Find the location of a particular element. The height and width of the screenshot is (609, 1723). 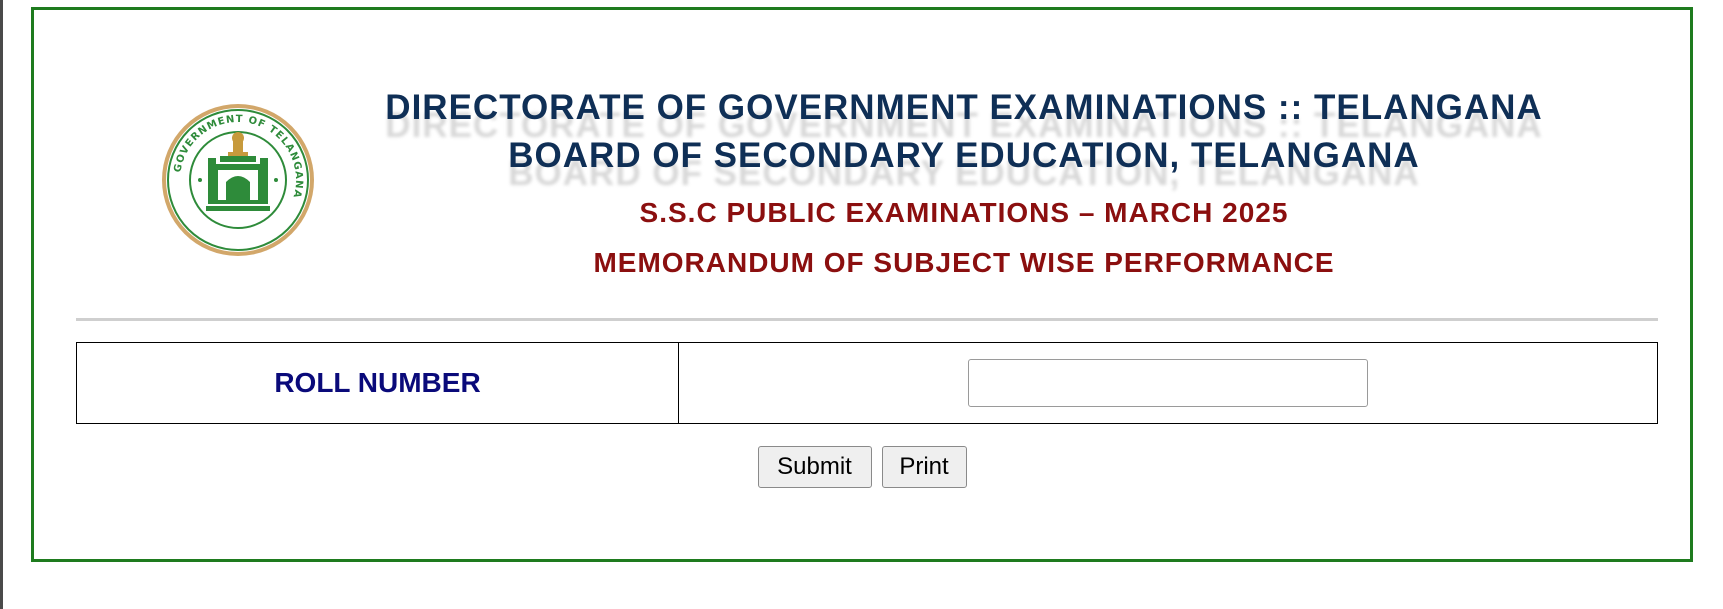

roll-number-input-cell is located at coordinates (1168, 383).